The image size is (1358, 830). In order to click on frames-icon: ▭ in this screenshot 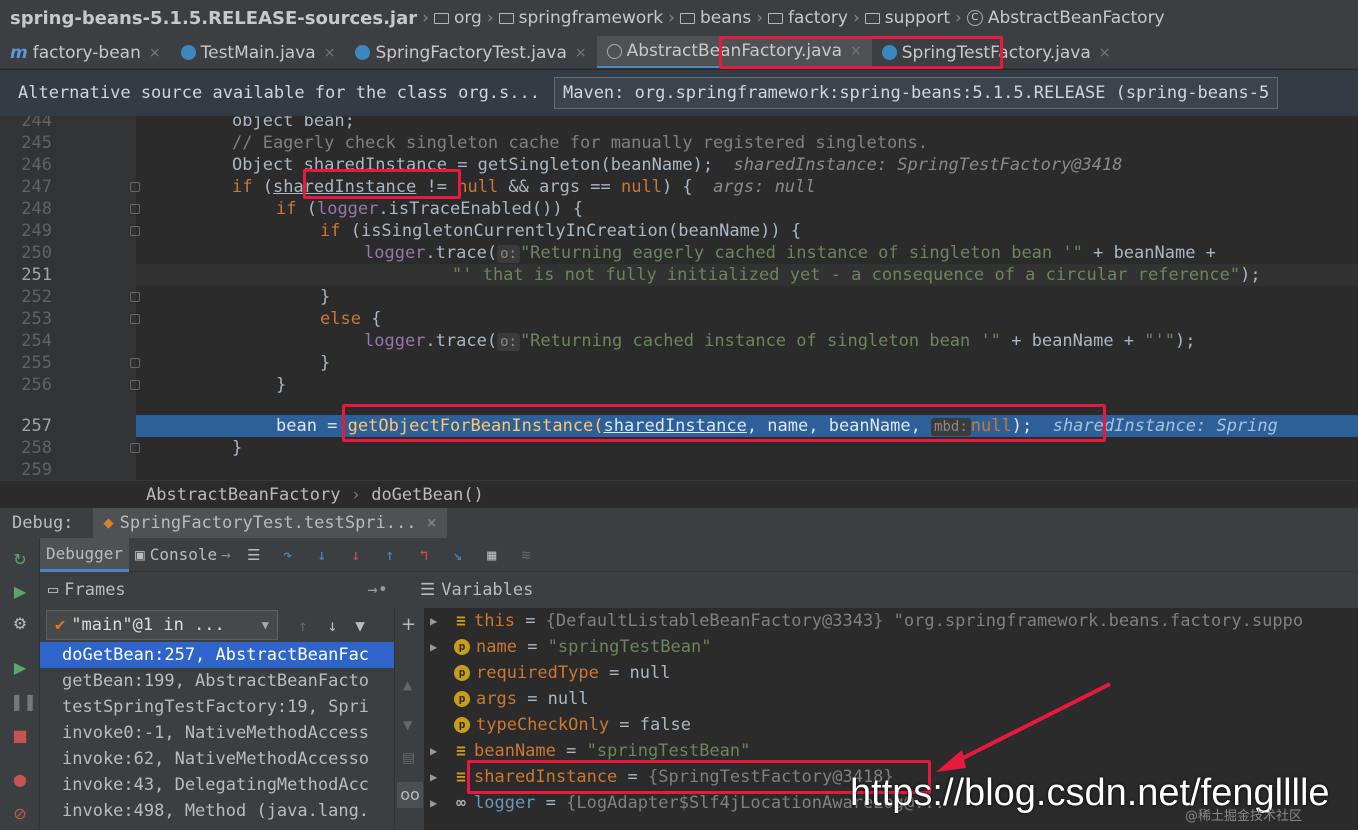, I will do `click(53, 590)`.